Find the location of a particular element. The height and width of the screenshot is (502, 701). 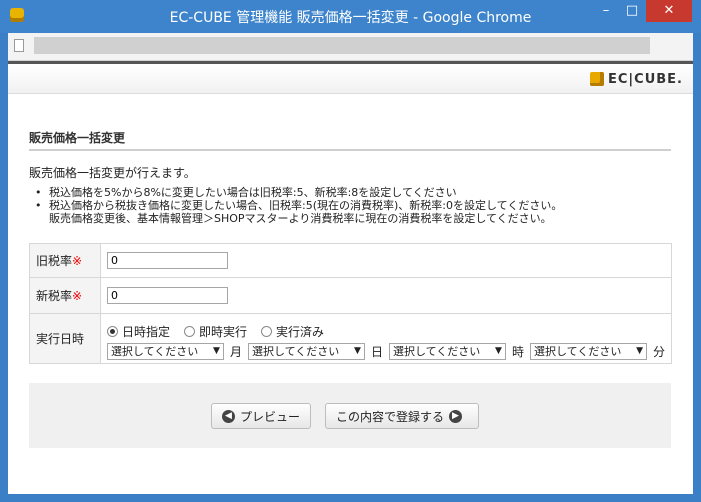

action-panel: ◀ プレビュー この内容で登録する ▶ is located at coordinates (350, 415).